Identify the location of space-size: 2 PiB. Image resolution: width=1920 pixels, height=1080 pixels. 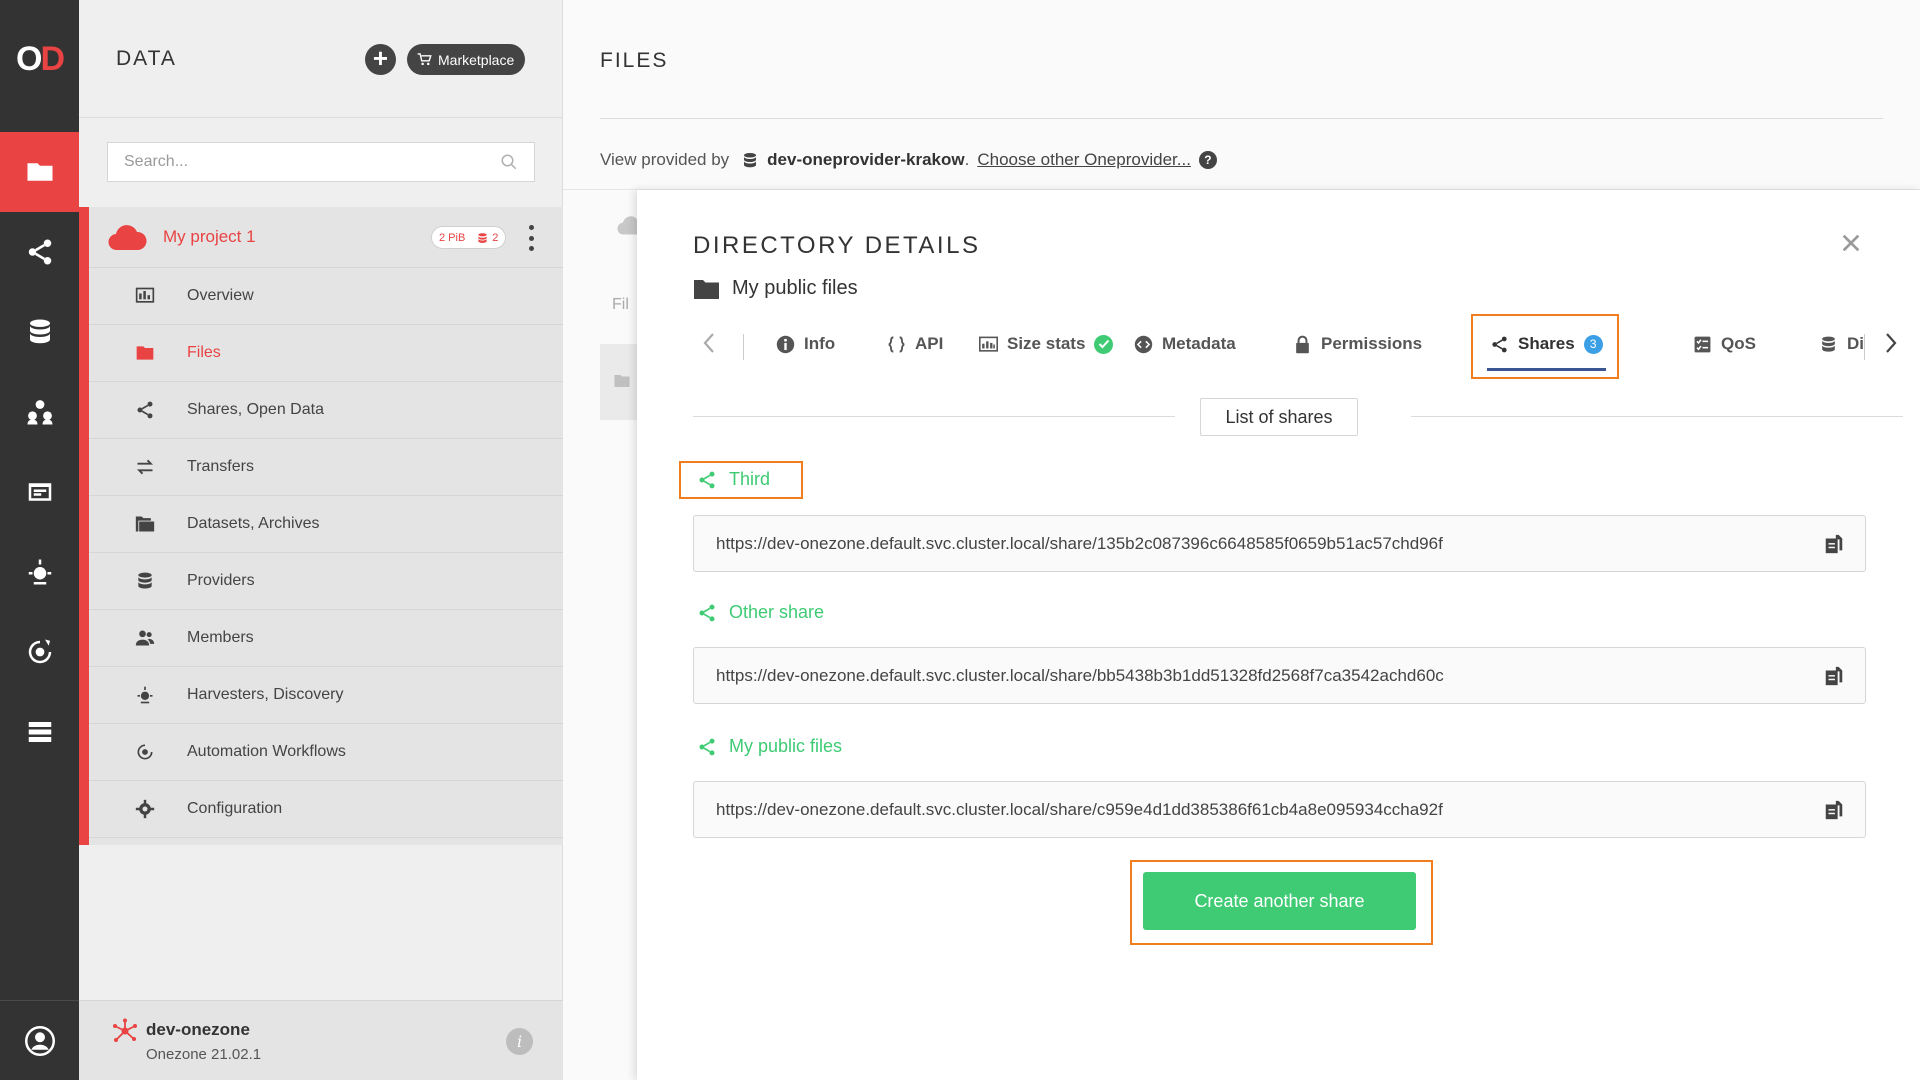
(452, 237).